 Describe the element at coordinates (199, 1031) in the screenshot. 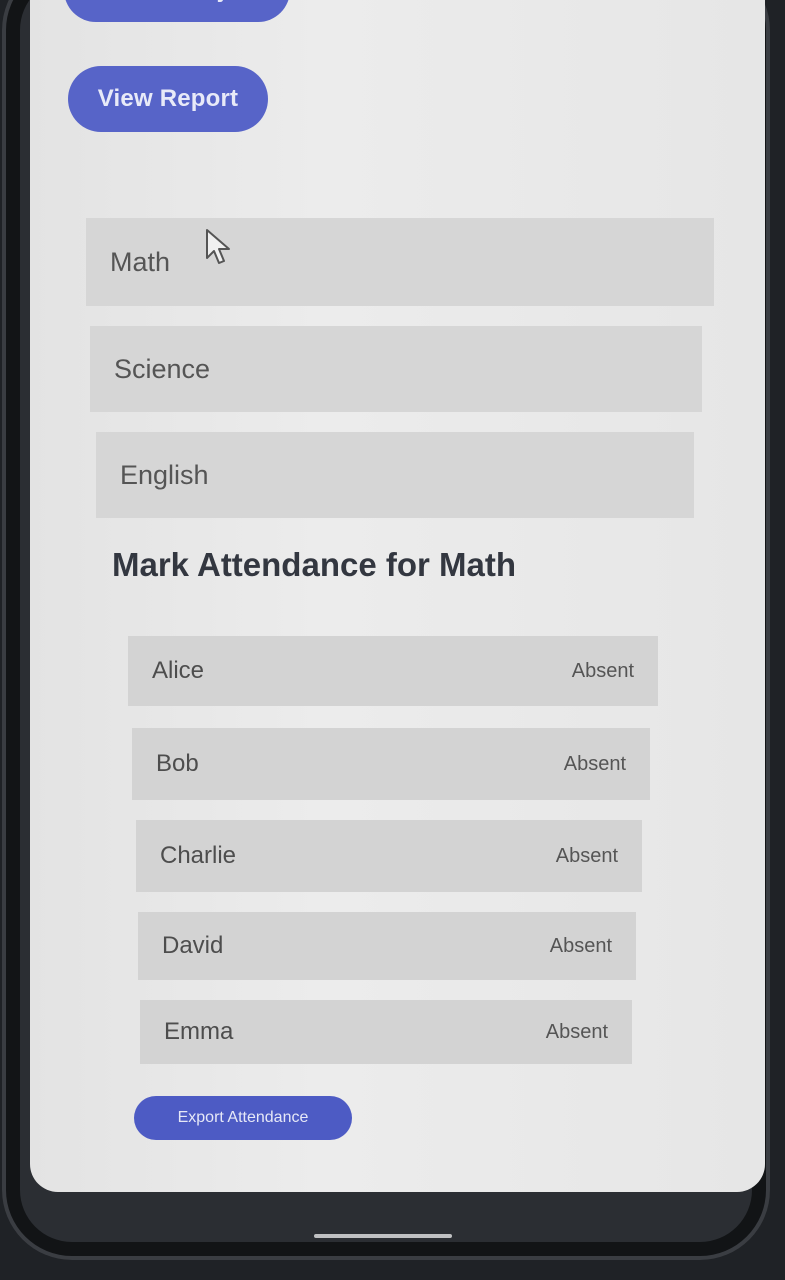

I see `student-name: Emma` at that location.